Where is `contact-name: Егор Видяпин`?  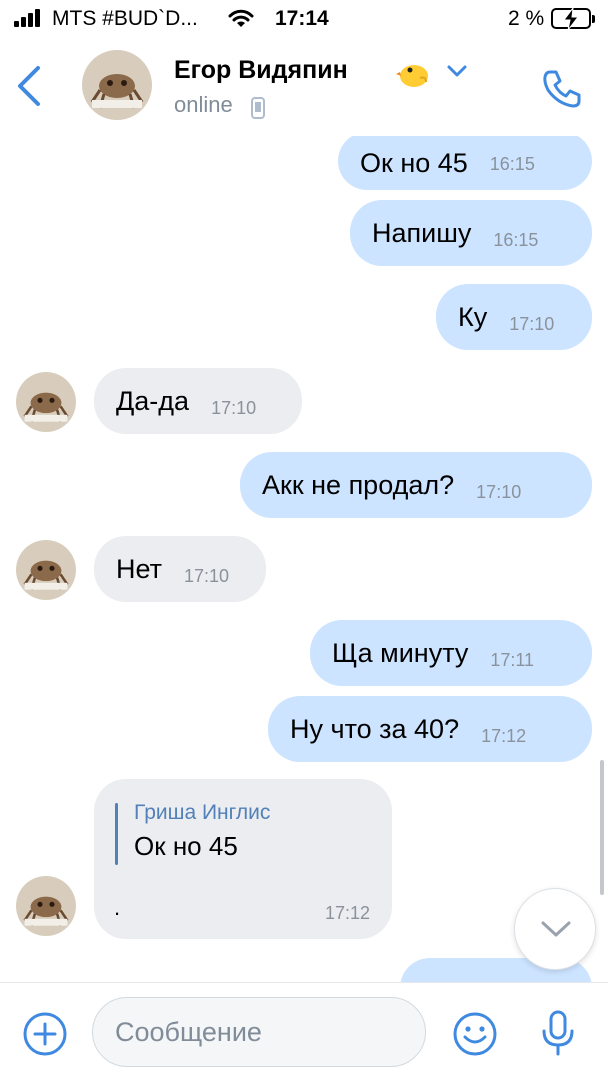
contact-name: Егор Видяпин is located at coordinates (261, 70).